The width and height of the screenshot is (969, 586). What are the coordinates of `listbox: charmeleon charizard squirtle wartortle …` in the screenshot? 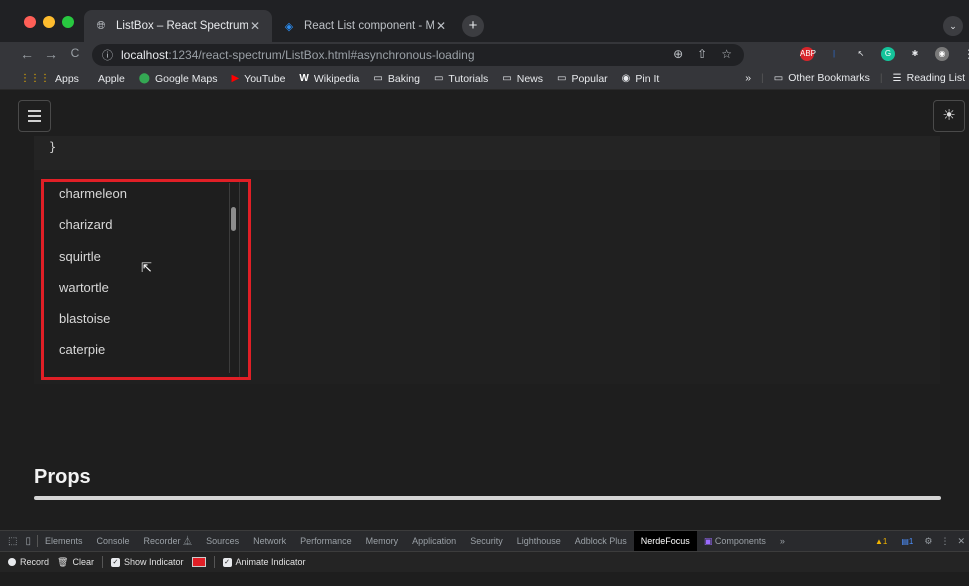 It's located at (141, 279).